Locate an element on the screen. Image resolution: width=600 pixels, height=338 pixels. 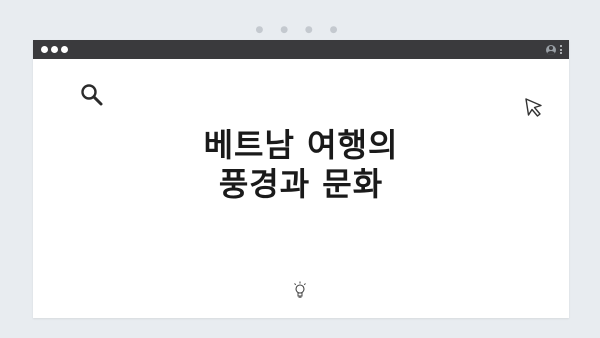
page-indicator-dots: ● ● ● ● is located at coordinates (300, 30).